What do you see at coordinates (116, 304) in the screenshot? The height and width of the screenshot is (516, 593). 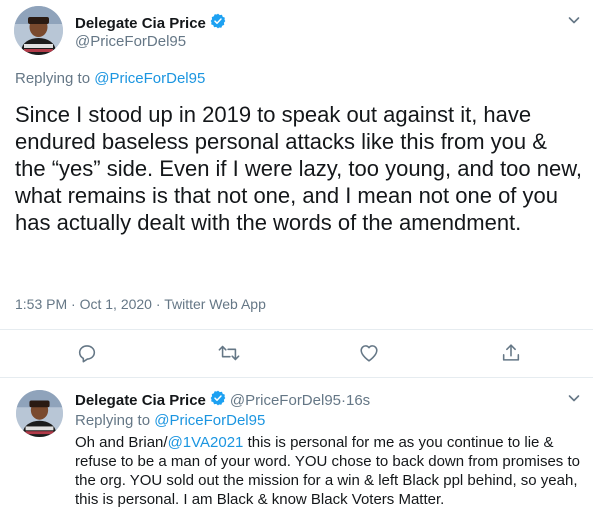 I see `tweet-date: Oct 1, 2020` at bounding box center [116, 304].